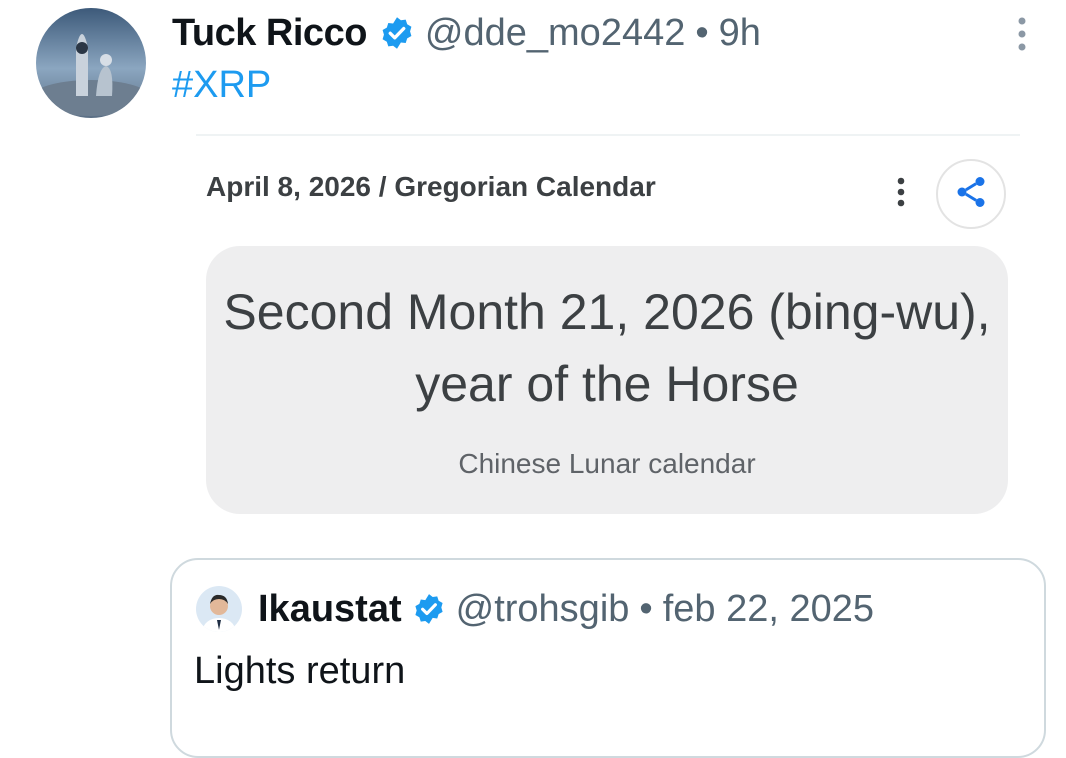 The height and width of the screenshot is (758, 1066). What do you see at coordinates (300, 671) in the screenshot?
I see `quoted-post-text: Lights return` at bounding box center [300, 671].